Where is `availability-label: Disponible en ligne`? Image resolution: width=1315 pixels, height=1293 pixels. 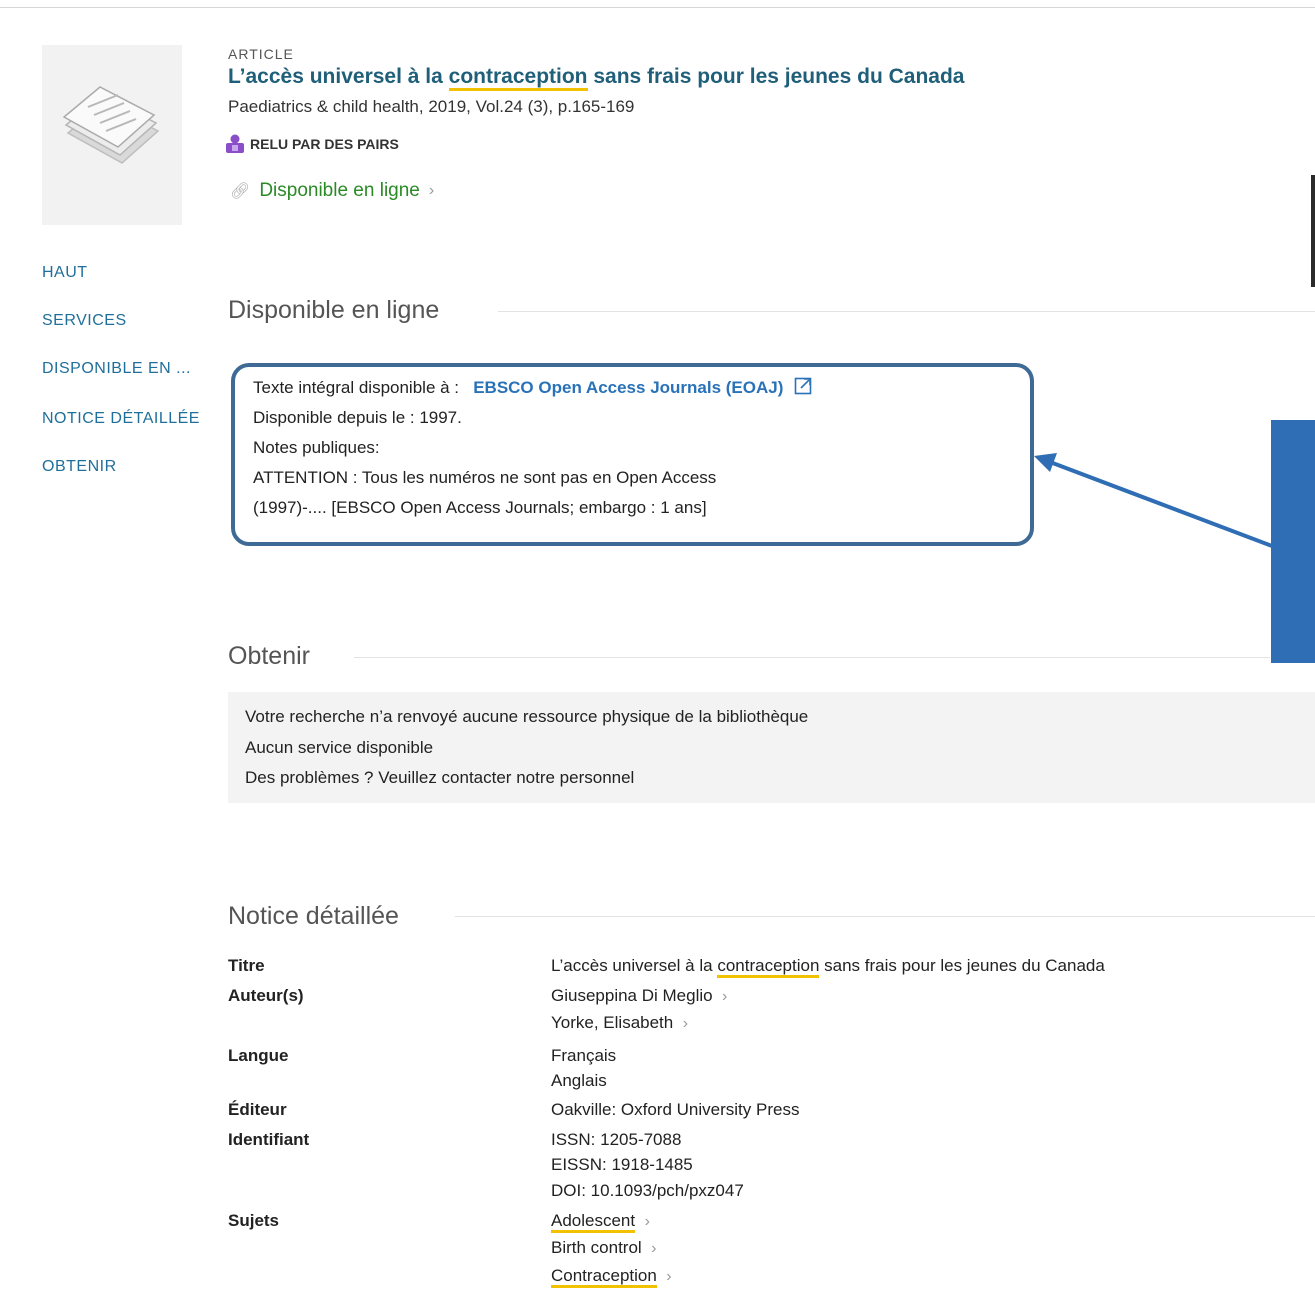
availability-label: Disponible en ligne is located at coordinates (339, 190).